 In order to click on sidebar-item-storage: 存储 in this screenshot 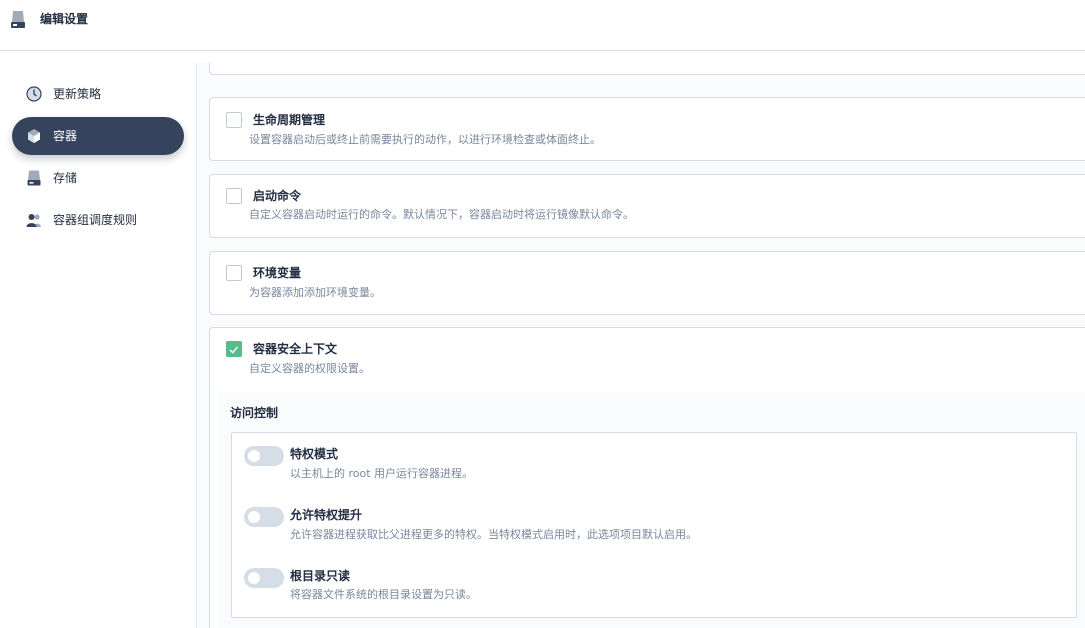, I will do `click(98, 178)`.